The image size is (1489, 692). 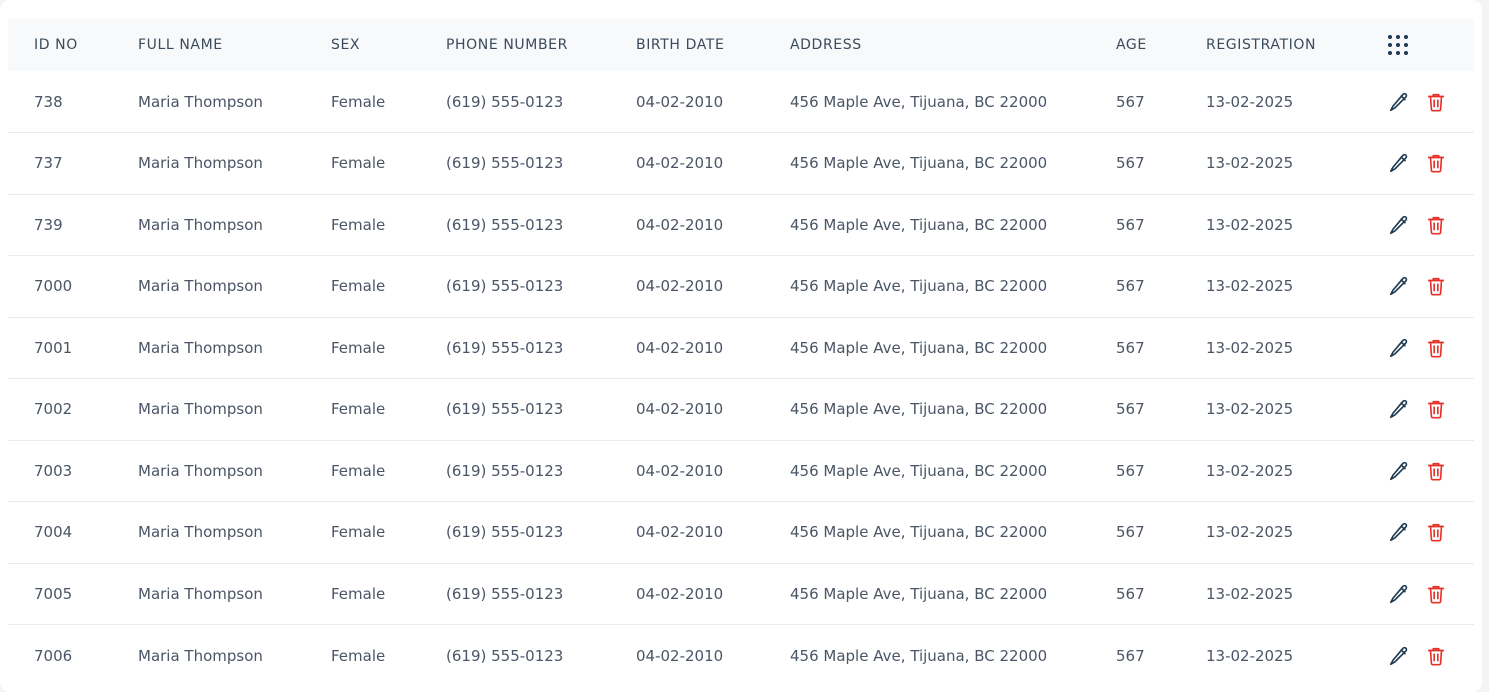 What do you see at coordinates (1398, 45) in the screenshot?
I see `dots-grid-icon` at bounding box center [1398, 45].